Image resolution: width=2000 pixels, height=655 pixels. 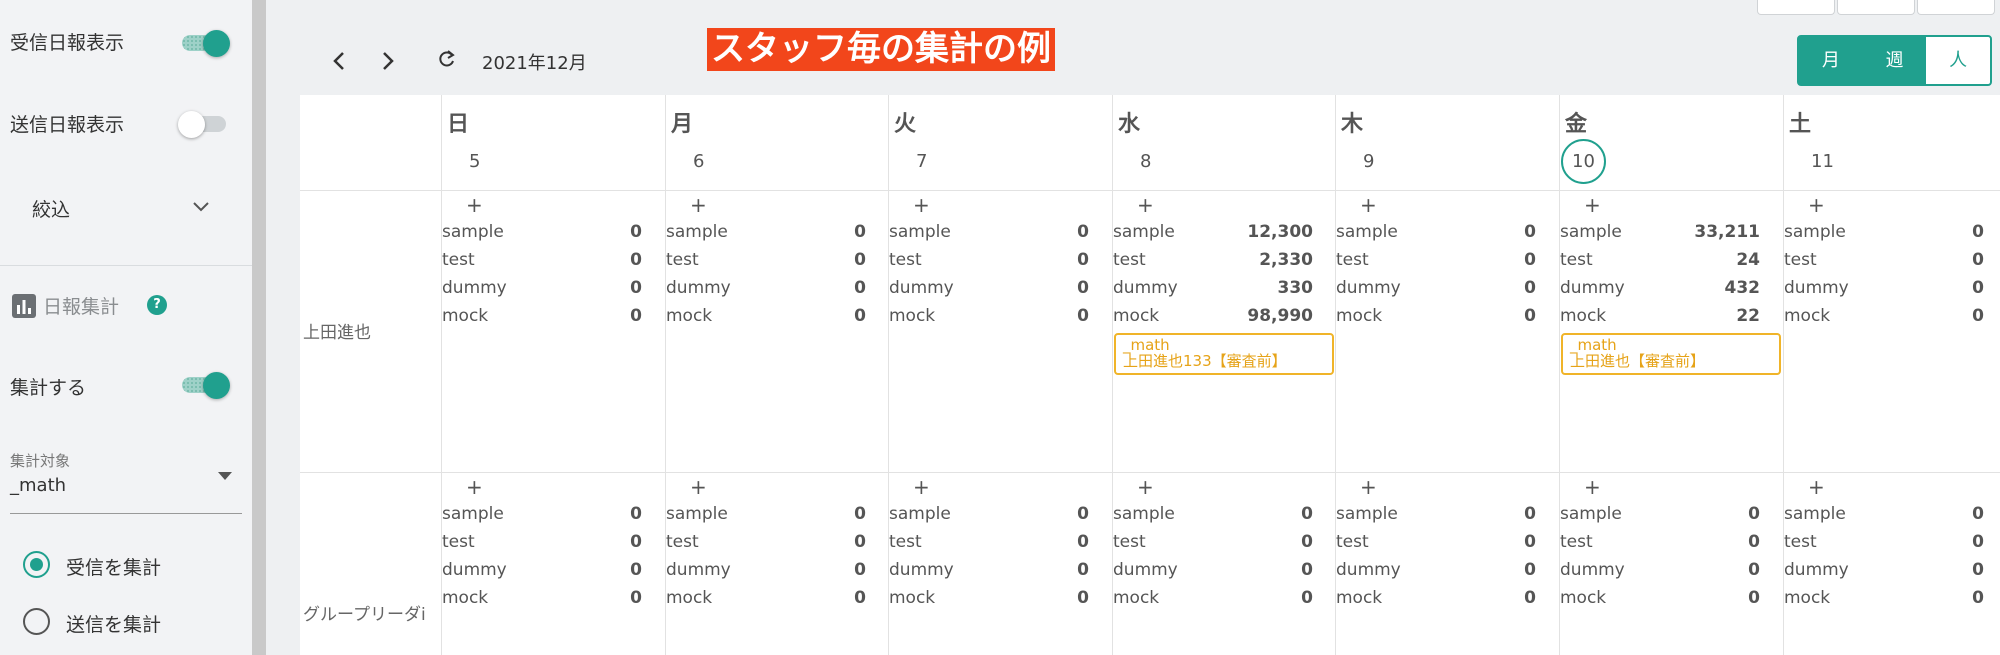 What do you see at coordinates (388, 61) in the screenshot?
I see `next-icon` at bounding box center [388, 61].